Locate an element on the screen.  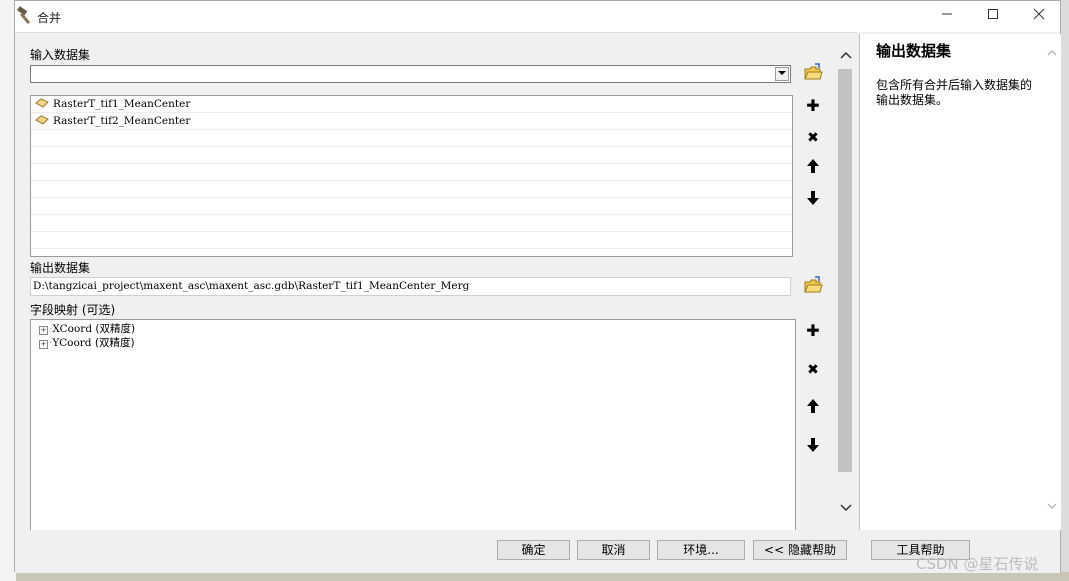
help-text: 包含所有合并后输入数据集的输出数据集。 is located at coordinates (954, 92).